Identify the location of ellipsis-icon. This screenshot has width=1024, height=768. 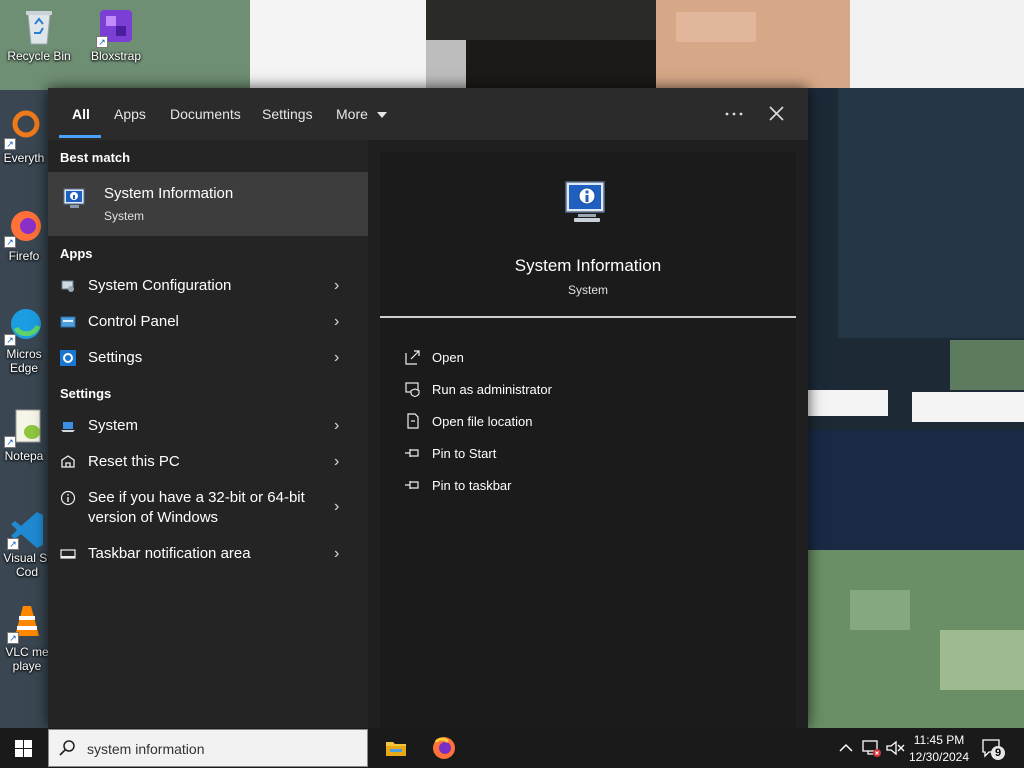
(734, 114).